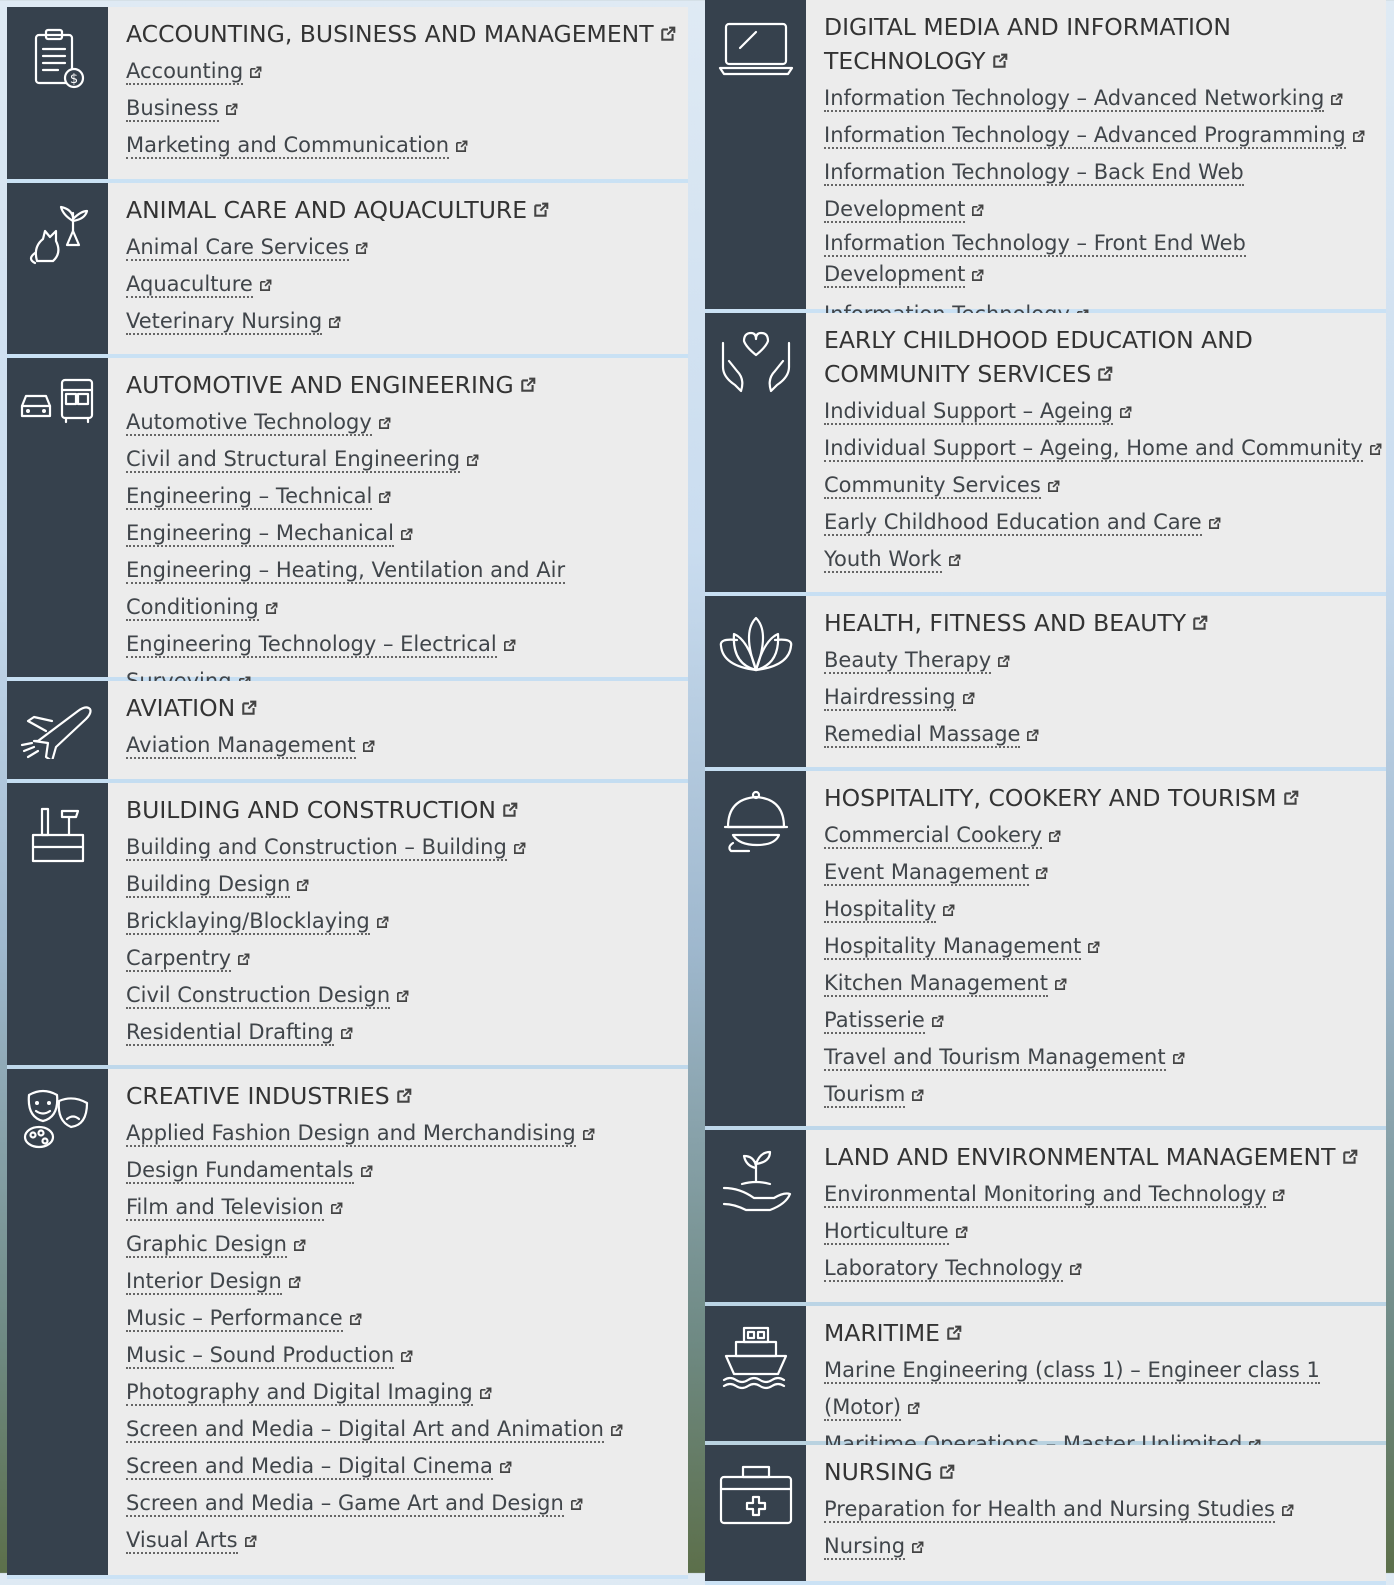 This screenshot has width=1394, height=1585. What do you see at coordinates (407, 496) in the screenshot?
I see `course-link-engineering-technical: Engineering – Technical` at bounding box center [407, 496].